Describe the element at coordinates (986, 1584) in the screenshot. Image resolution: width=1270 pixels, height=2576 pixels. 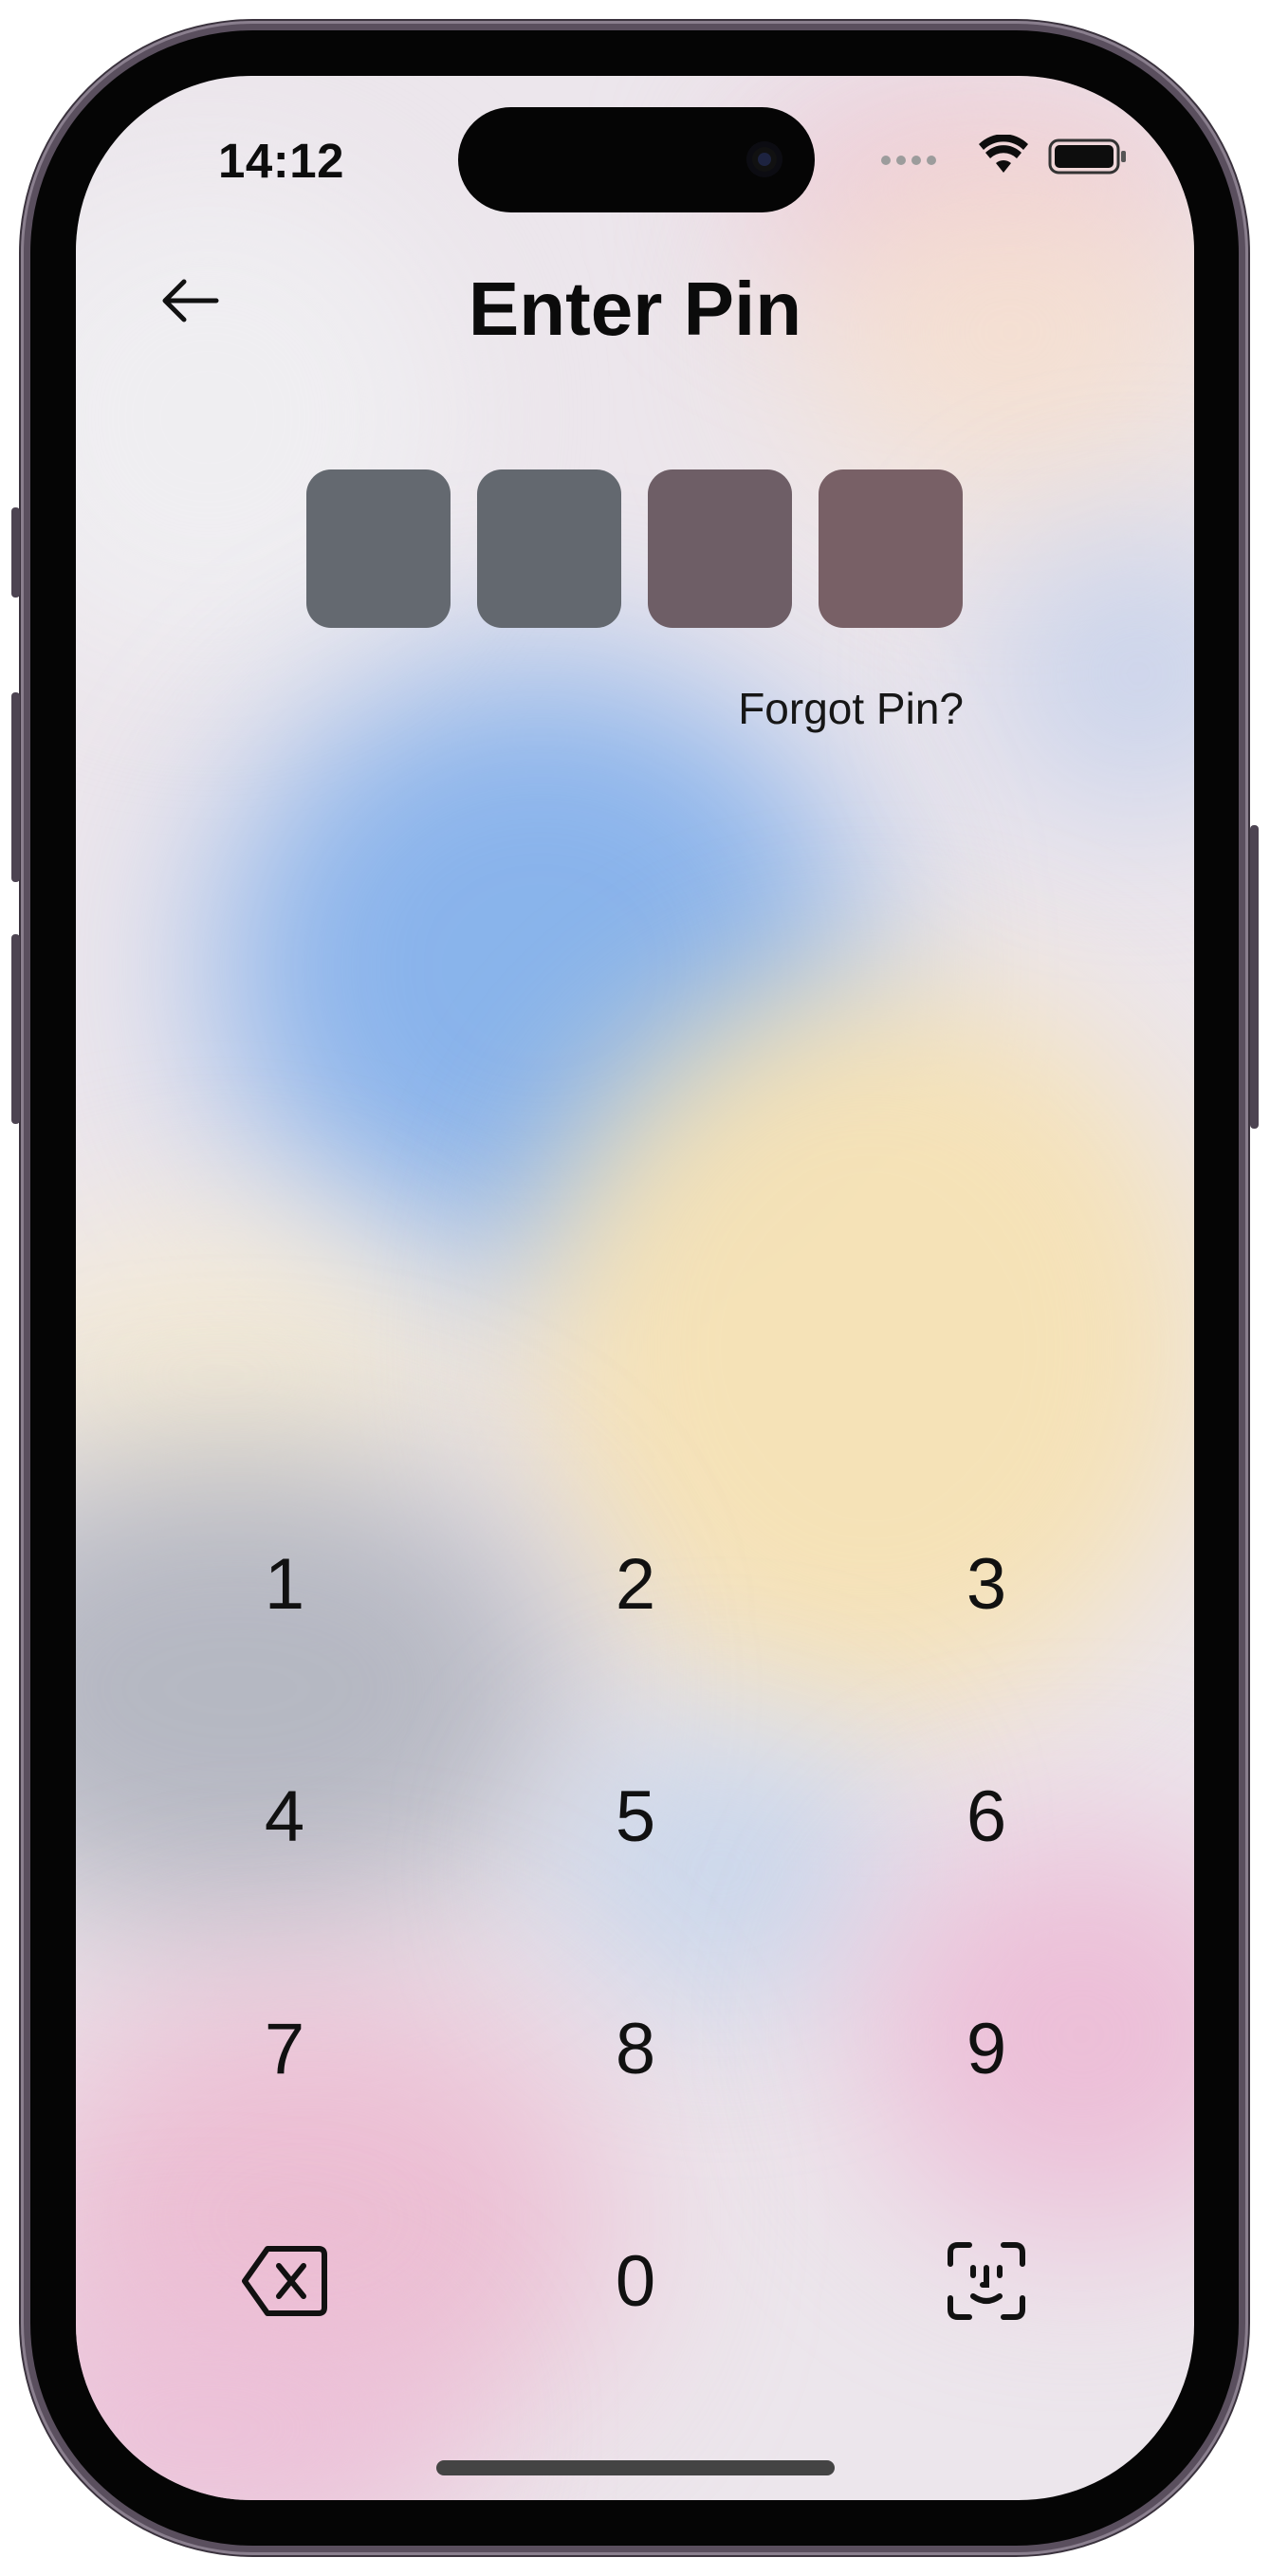
I see `key-3: 3` at that location.